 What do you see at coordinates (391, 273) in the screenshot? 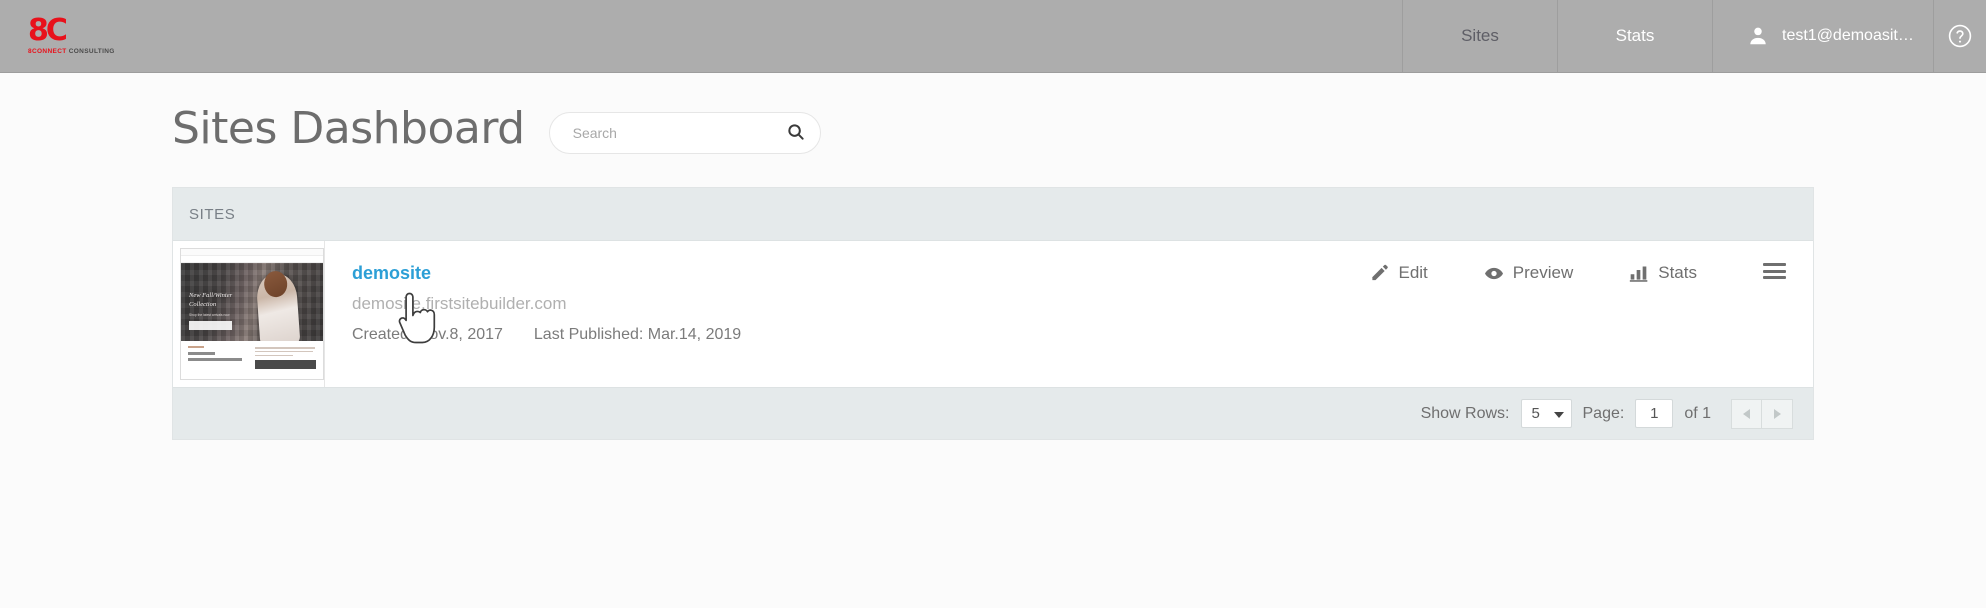
I see `site-name-link: demosite` at bounding box center [391, 273].